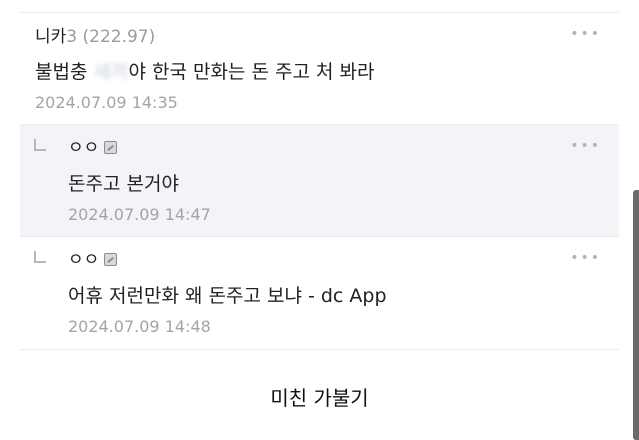 The width and height of the screenshot is (639, 440). I want to click on comment-author-name: 니카, so click(50, 37).